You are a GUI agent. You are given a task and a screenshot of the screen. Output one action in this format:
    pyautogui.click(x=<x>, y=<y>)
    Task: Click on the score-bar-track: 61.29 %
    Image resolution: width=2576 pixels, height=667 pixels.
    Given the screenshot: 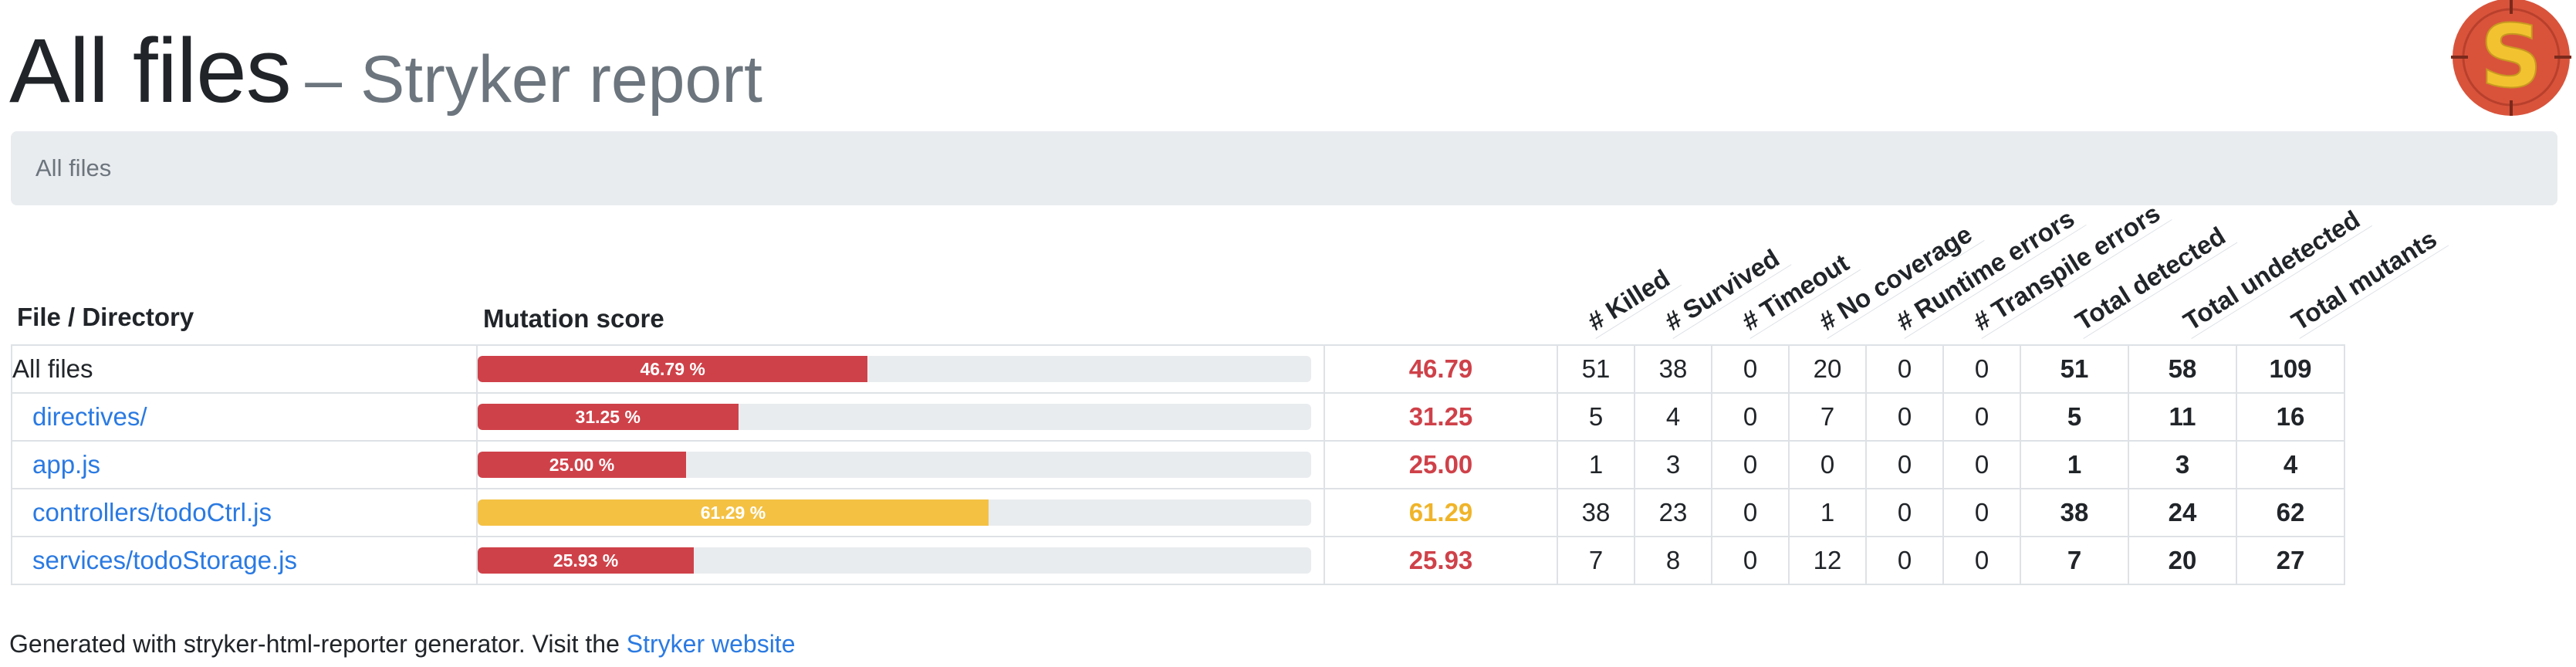 What is the action you would take?
    pyautogui.click(x=894, y=512)
    